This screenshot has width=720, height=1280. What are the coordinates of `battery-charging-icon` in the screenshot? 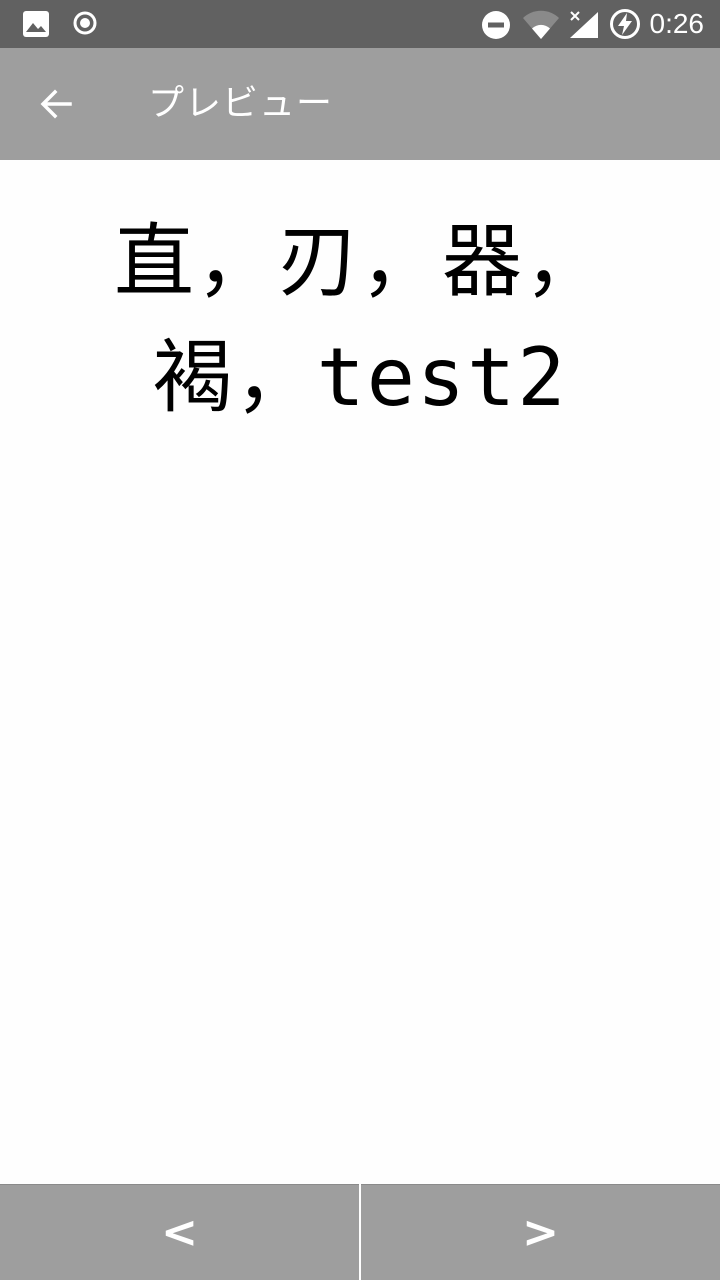 It's located at (625, 26).